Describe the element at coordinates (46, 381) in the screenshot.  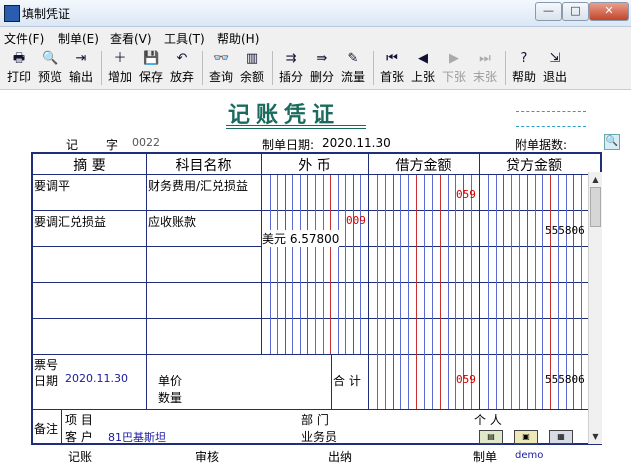
I see `bill-date-label: 日期` at that location.